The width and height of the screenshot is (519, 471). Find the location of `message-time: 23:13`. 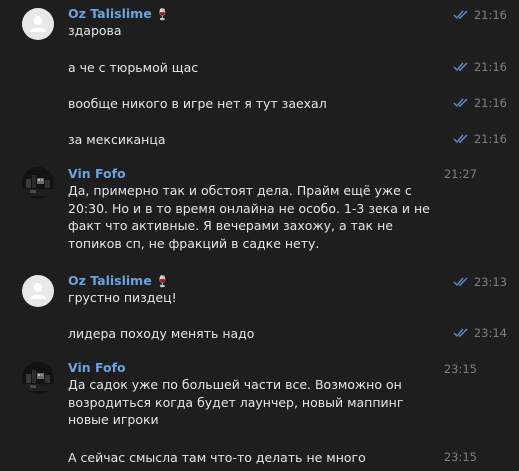

message-time: 23:13 is located at coordinates (490, 282).